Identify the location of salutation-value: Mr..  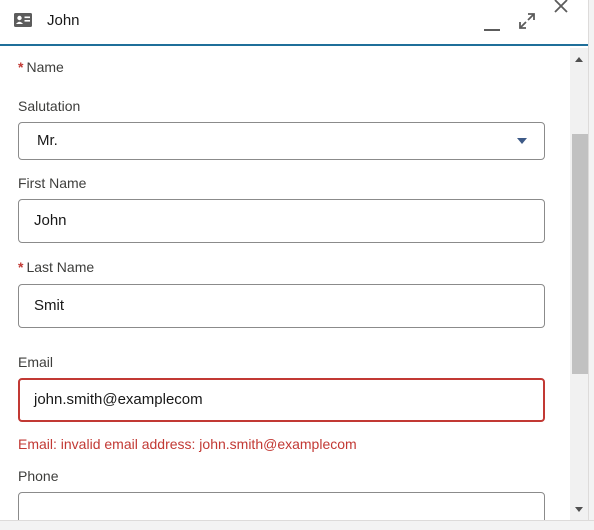
(47, 140).